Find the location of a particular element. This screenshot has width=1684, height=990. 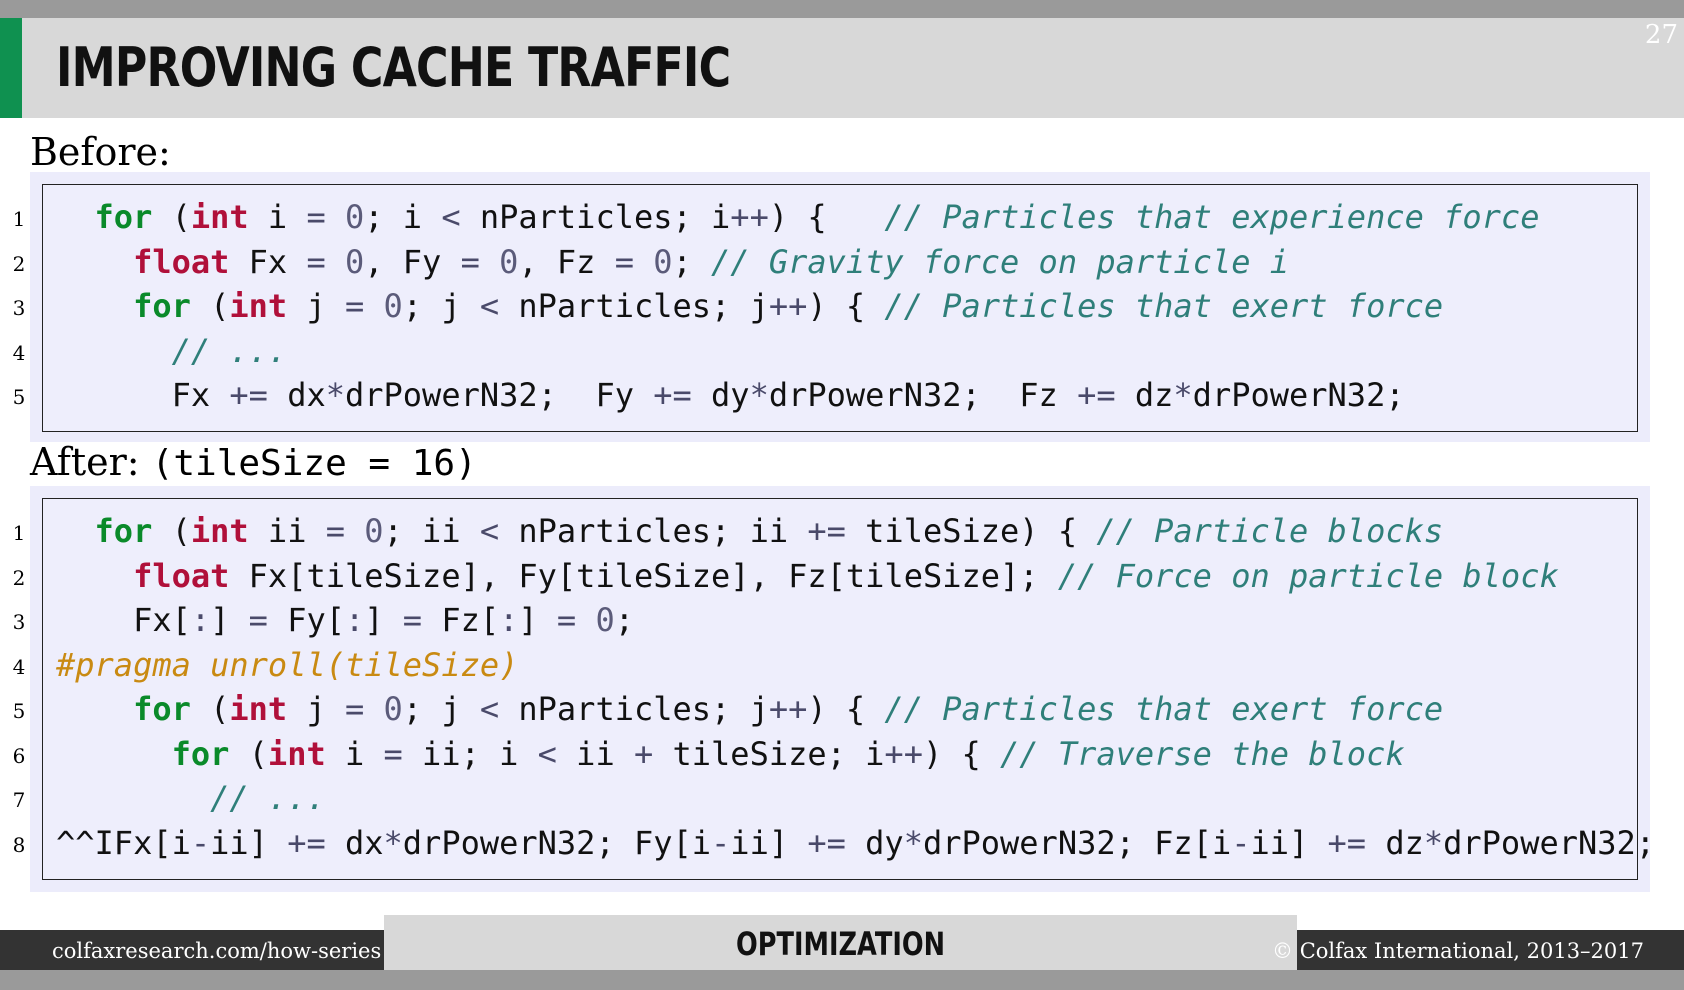

code-token: ++ is located at coordinates (788, 306).